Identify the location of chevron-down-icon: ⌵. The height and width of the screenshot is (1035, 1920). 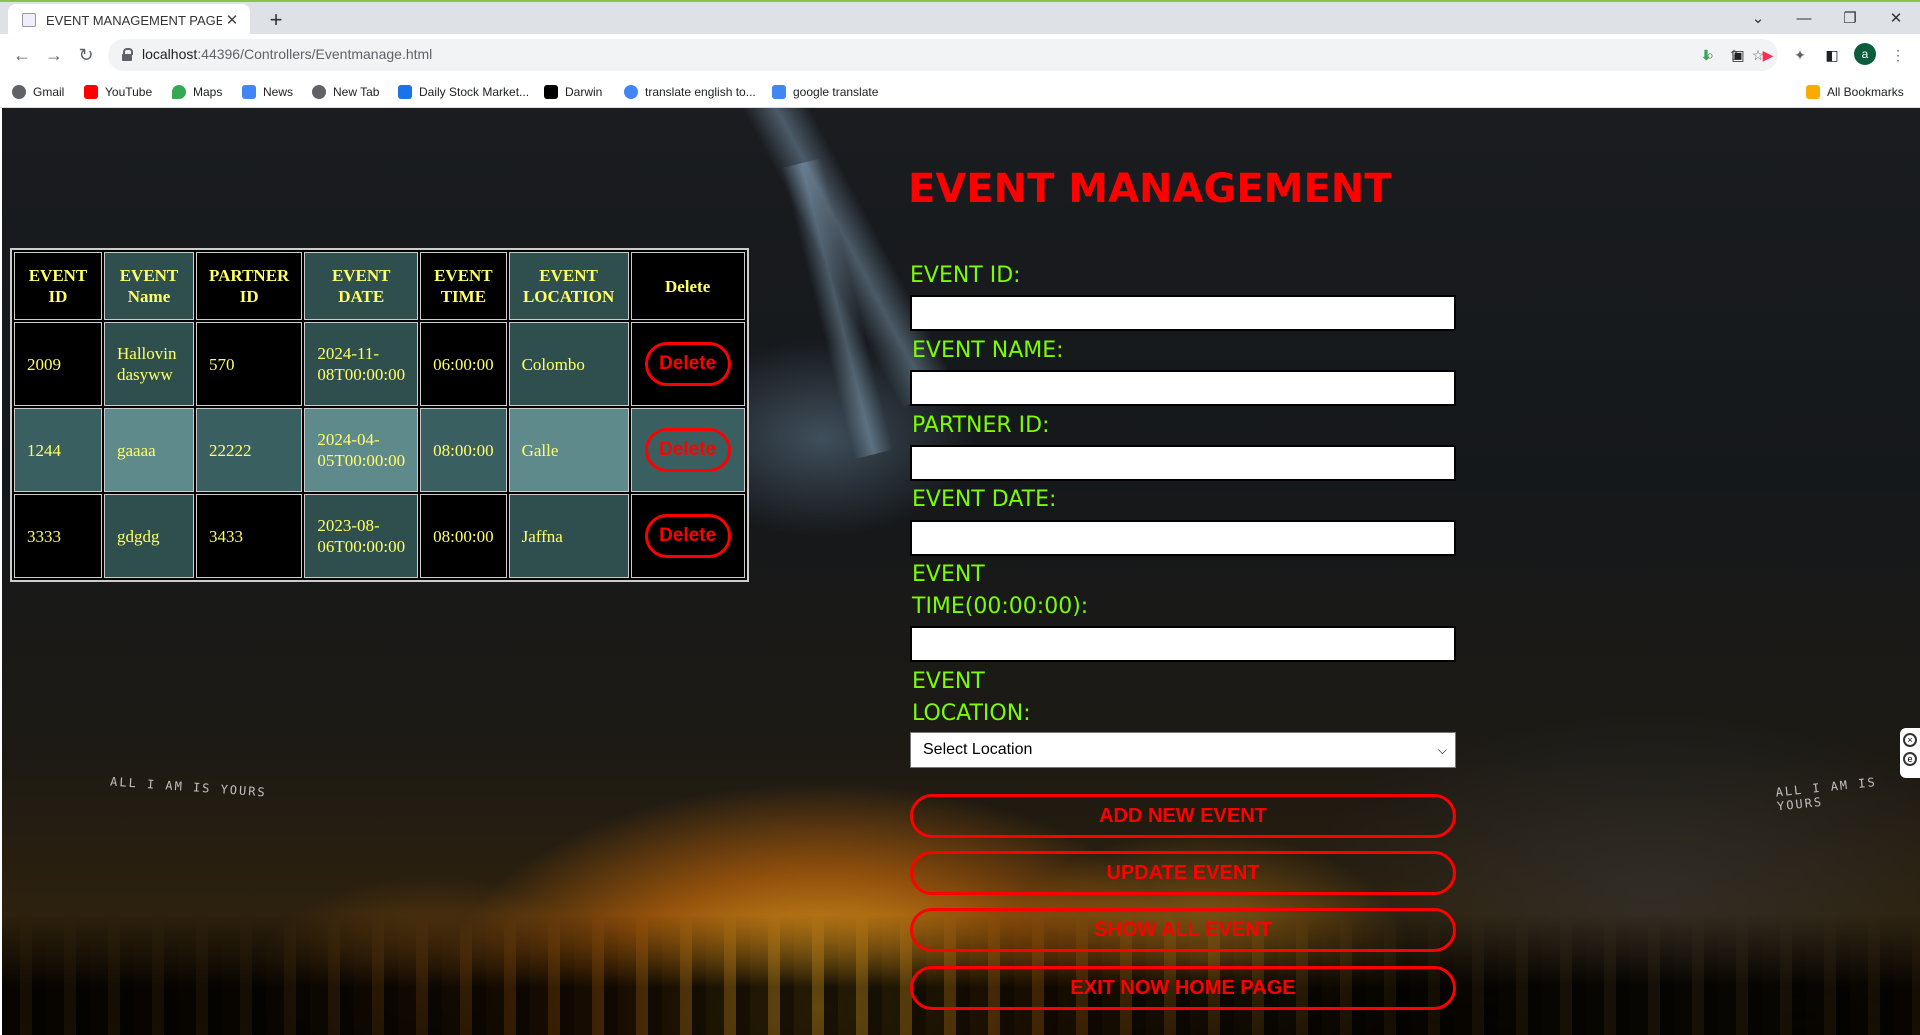
(1442, 750).